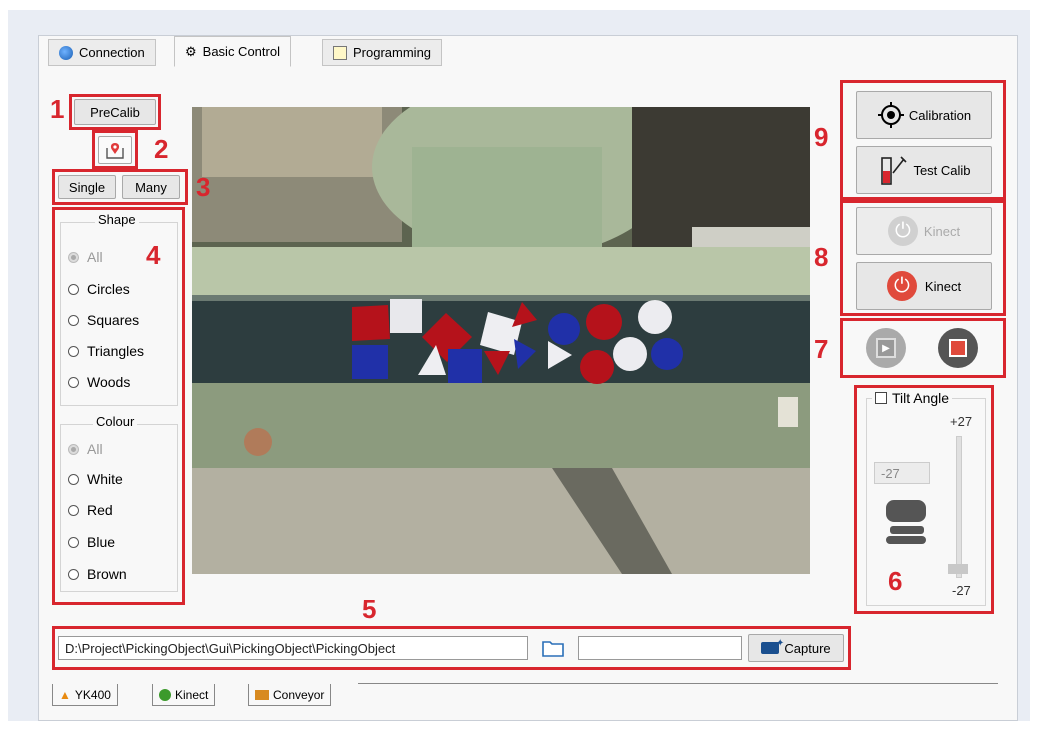  I want to click on capture-button: ✦ Capture, so click(796, 648).